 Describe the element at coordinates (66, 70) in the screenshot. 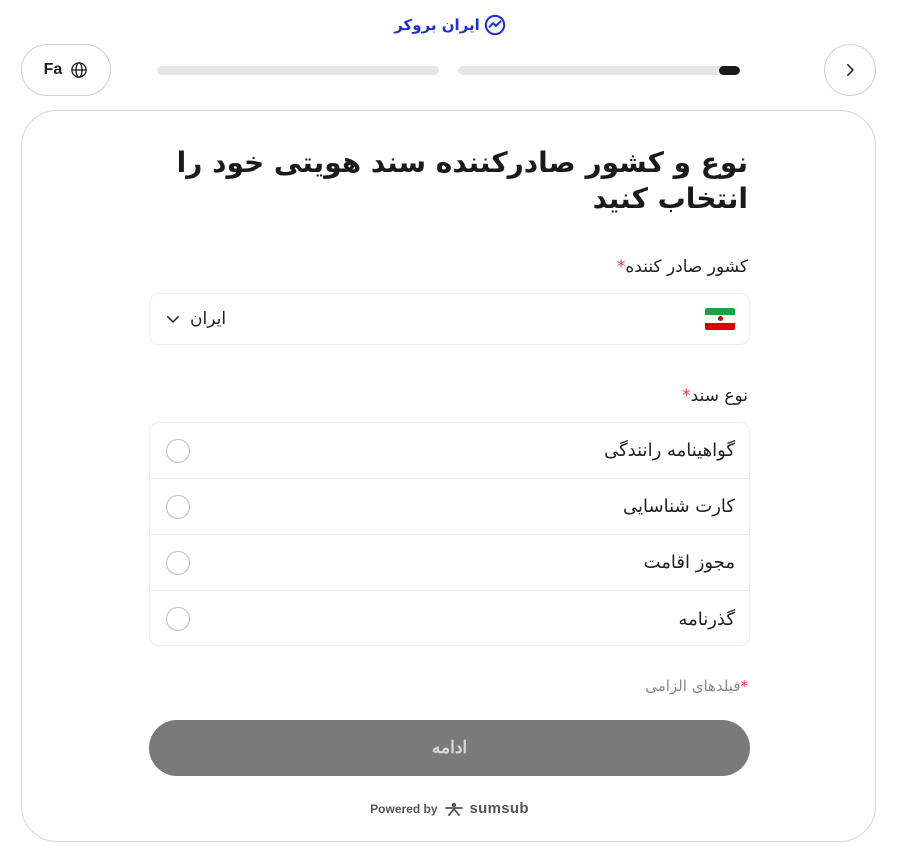

I see `language-button: Fa` at that location.